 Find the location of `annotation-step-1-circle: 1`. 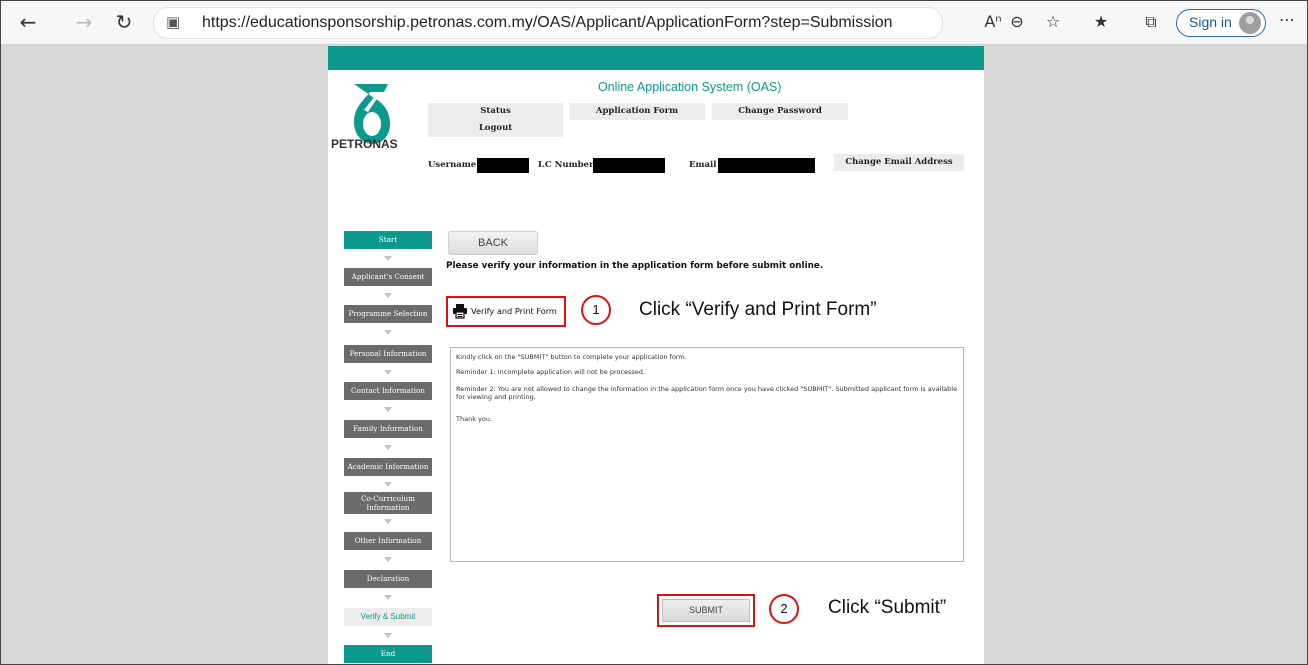

annotation-step-1-circle: 1 is located at coordinates (596, 310).